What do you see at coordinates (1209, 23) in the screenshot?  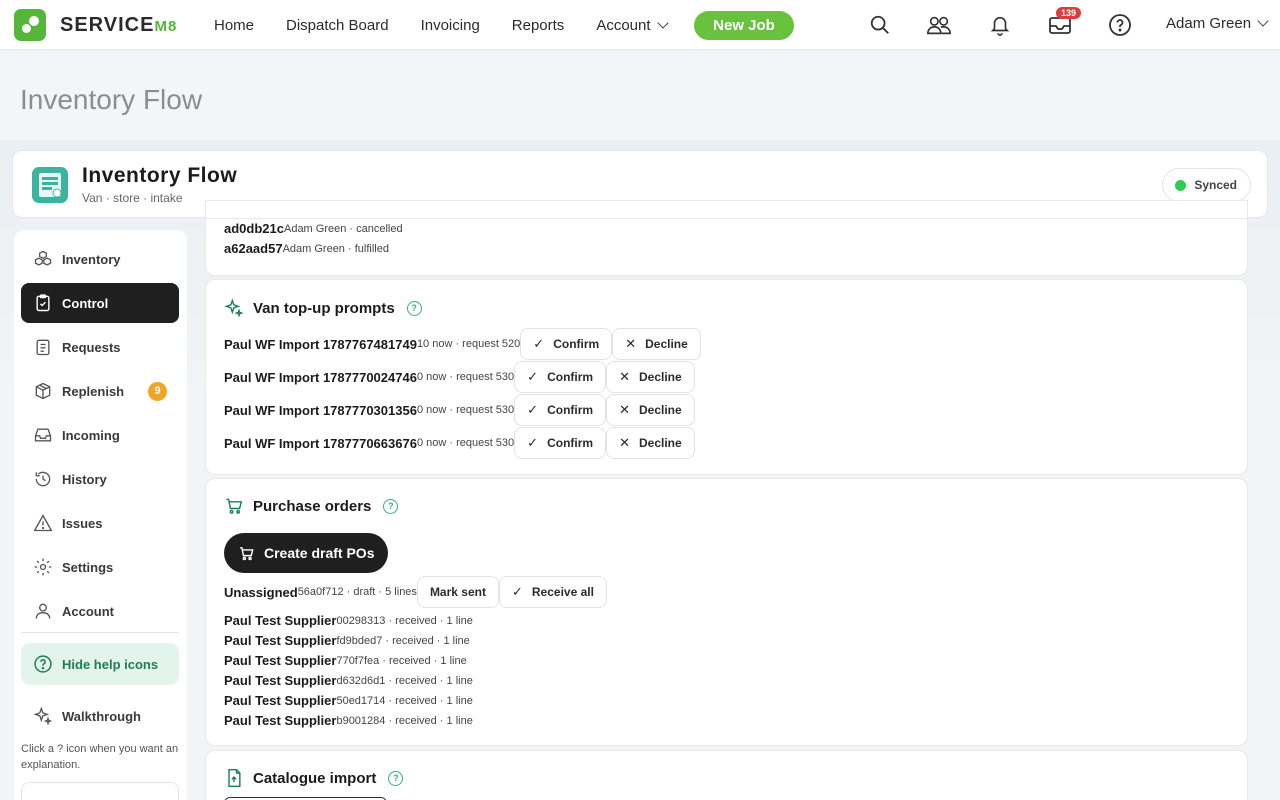 I see `user-name: Adam Green` at bounding box center [1209, 23].